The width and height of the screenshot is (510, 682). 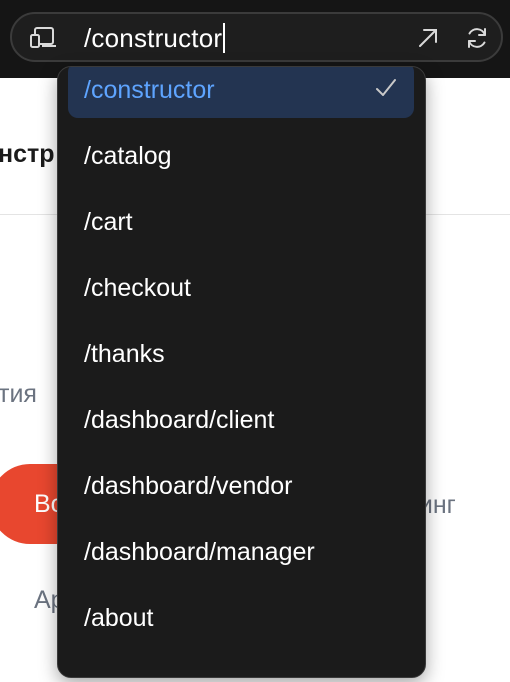 I want to click on url-input-text: /constructor, so click(x=153, y=38).